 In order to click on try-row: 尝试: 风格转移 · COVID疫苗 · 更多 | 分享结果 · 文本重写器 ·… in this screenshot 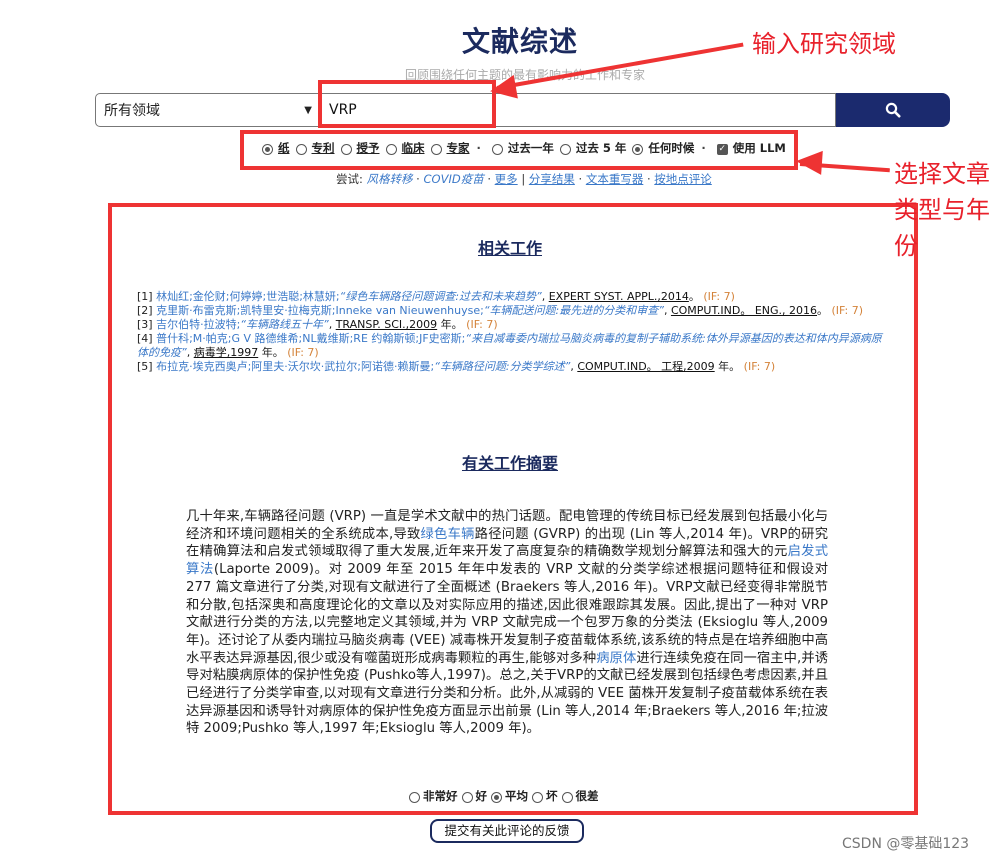, I will do `click(524, 179)`.